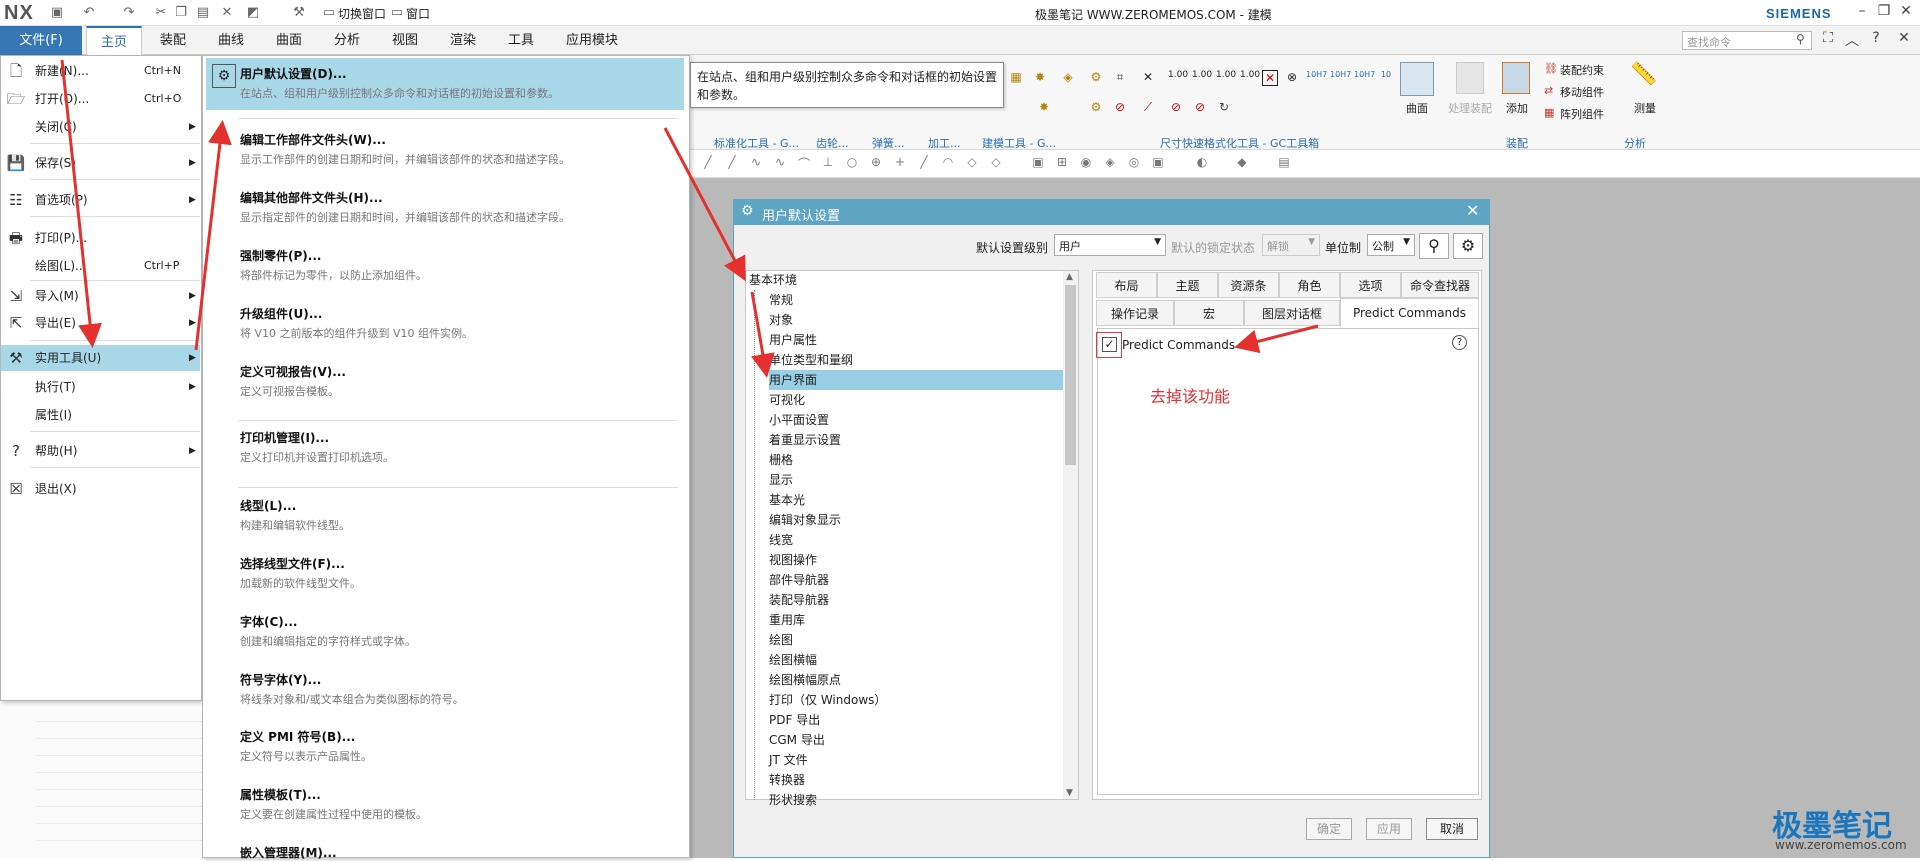 This screenshot has height=861, width=1920. Describe the element at coordinates (1309, 285) in the screenshot. I see `tab-roles: 角色` at that location.